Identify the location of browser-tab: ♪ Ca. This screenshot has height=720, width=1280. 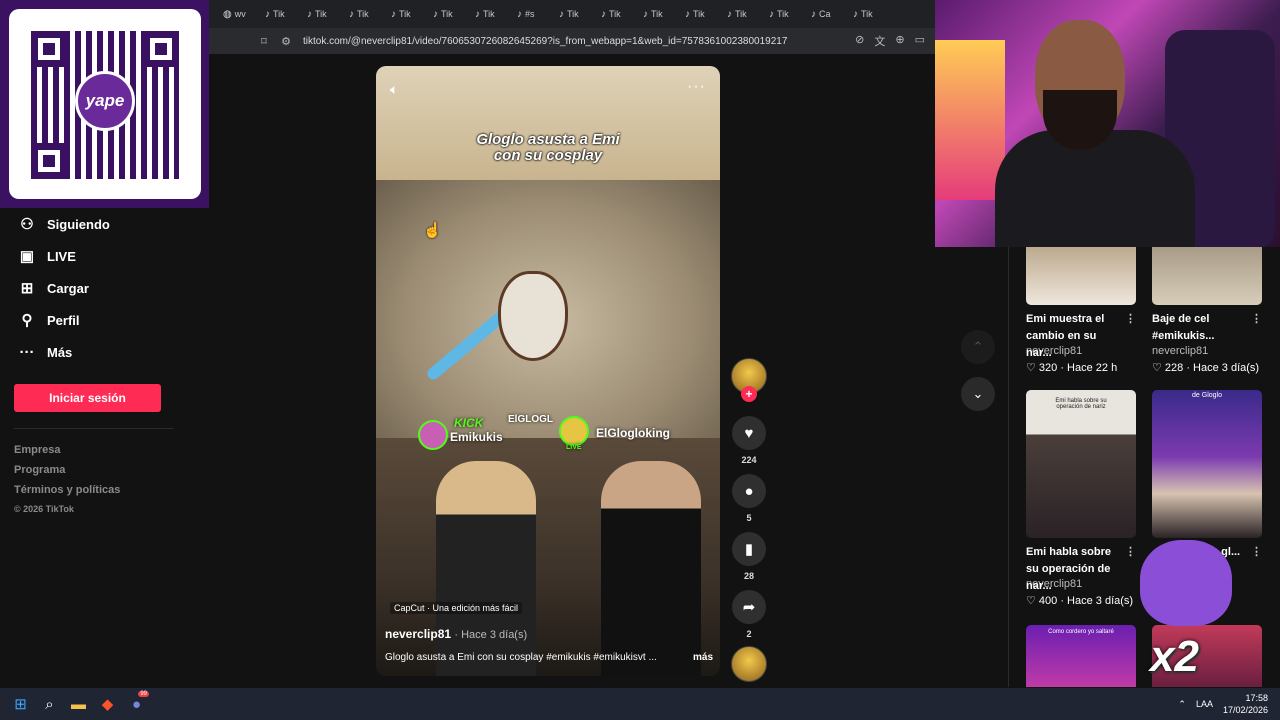
(832, 14).